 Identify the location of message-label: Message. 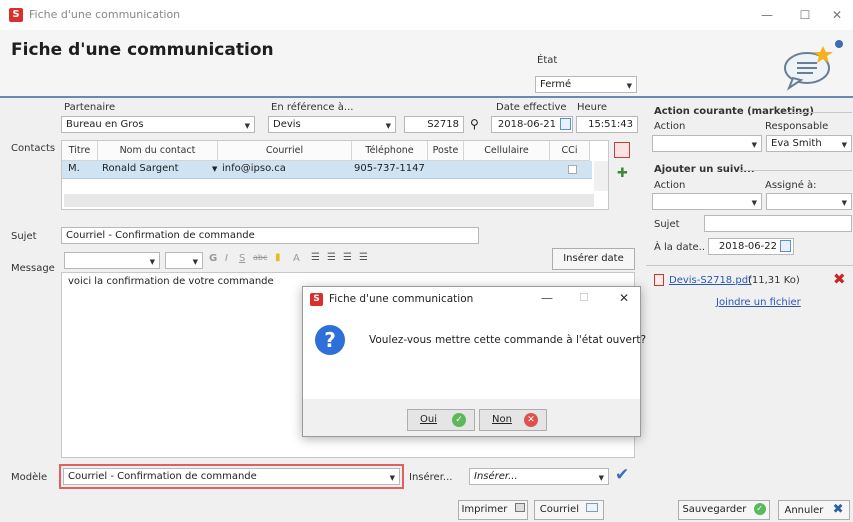
(33, 268).